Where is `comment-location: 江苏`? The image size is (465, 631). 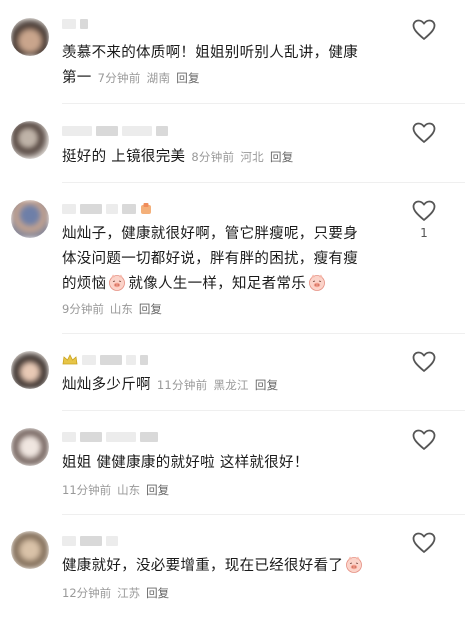
comment-location: 江苏 is located at coordinates (129, 593).